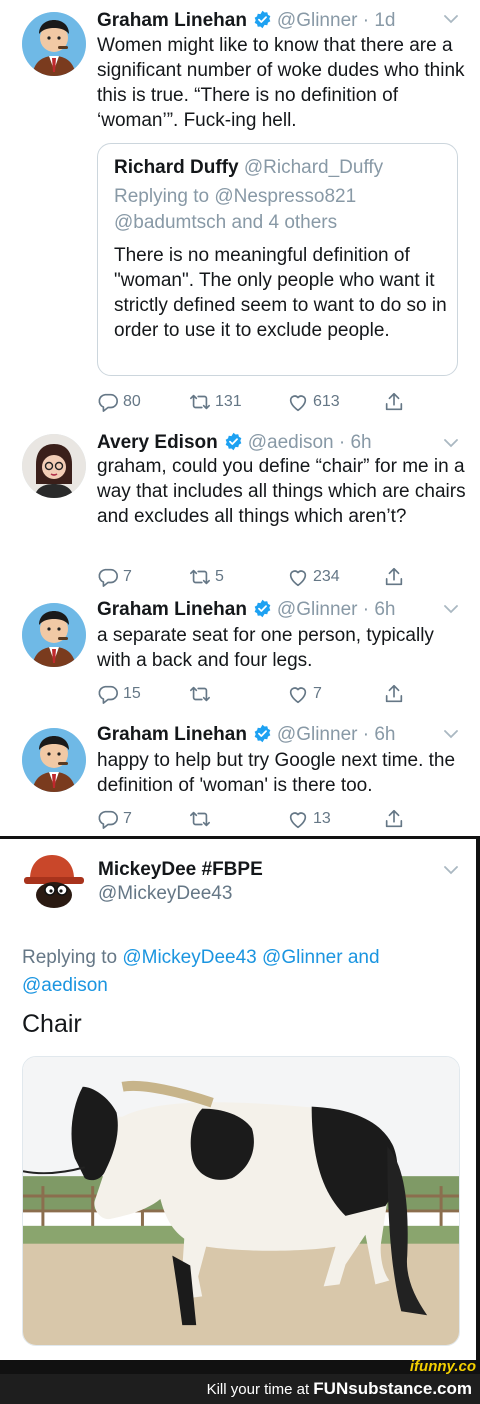  What do you see at coordinates (132, 693) in the screenshot?
I see `reply-count: 15` at bounding box center [132, 693].